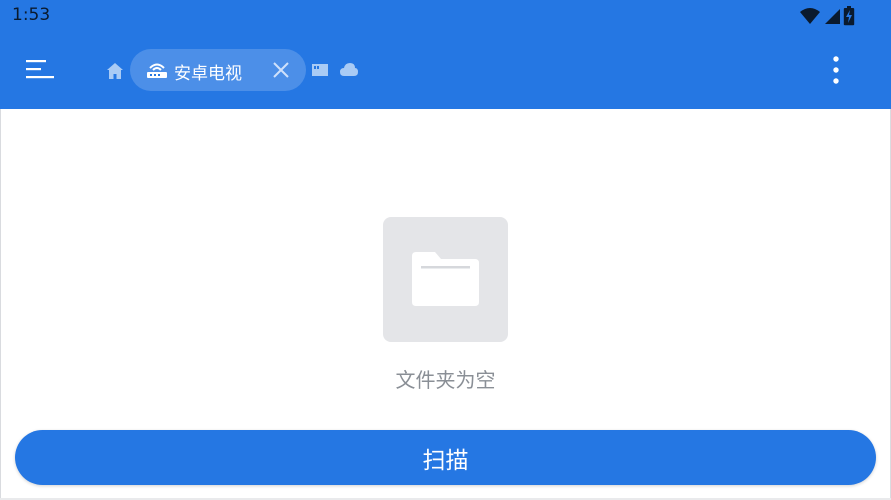 This screenshot has height=500, width=891. I want to click on signal-icon, so click(832, 18).